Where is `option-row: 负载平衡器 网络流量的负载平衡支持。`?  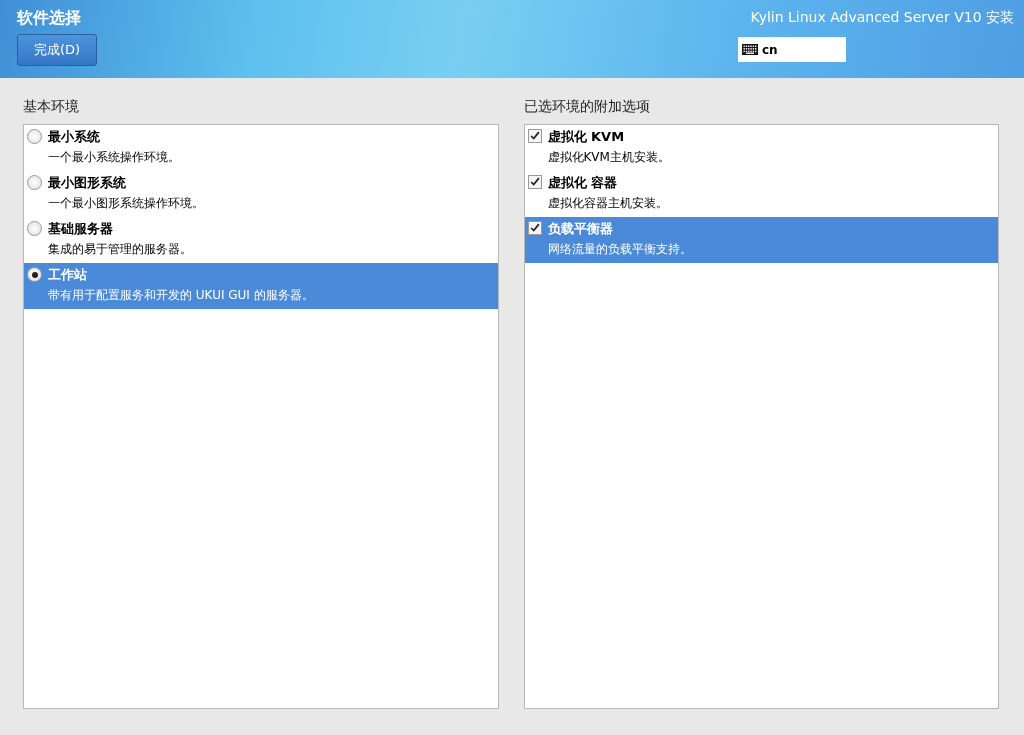
option-row: 负载平衡器 网络流量的负载平衡支持。 is located at coordinates (761, 240).